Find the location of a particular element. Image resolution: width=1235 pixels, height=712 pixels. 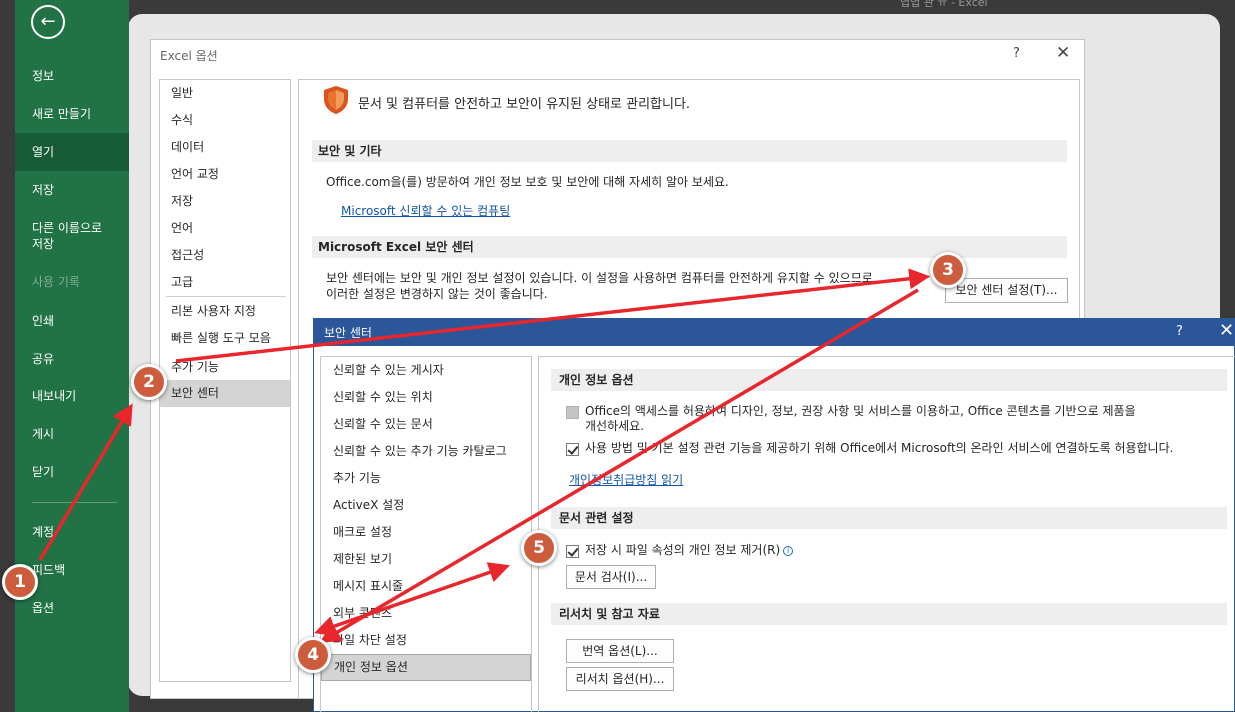

online-services-checkbox is located at coordinates (572, 449).